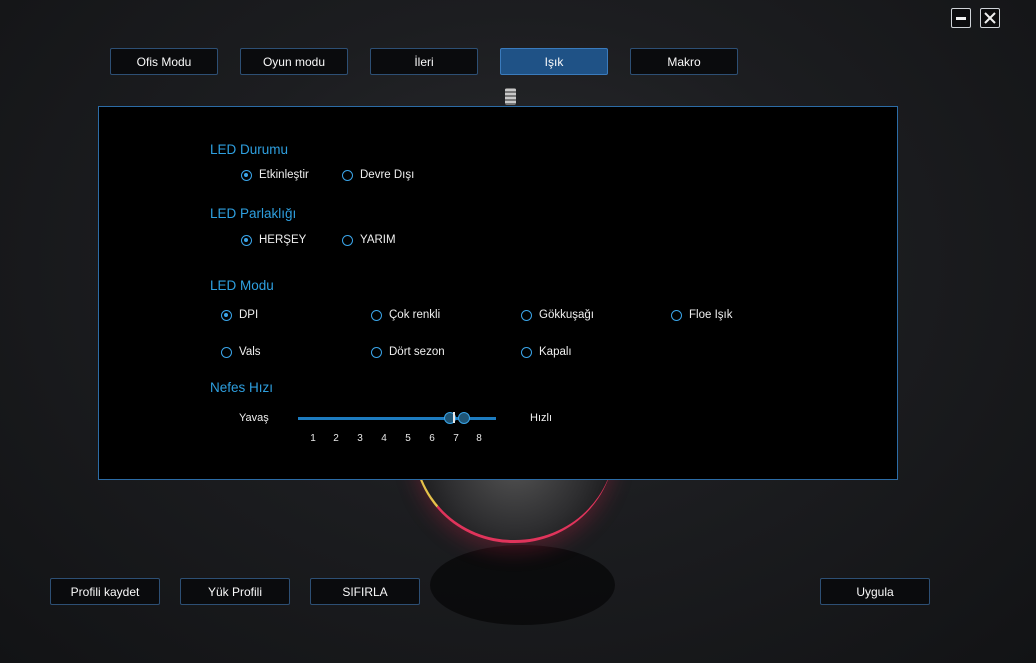  I want to click on radio-brightness-half: YARIM, so click(369, 240).